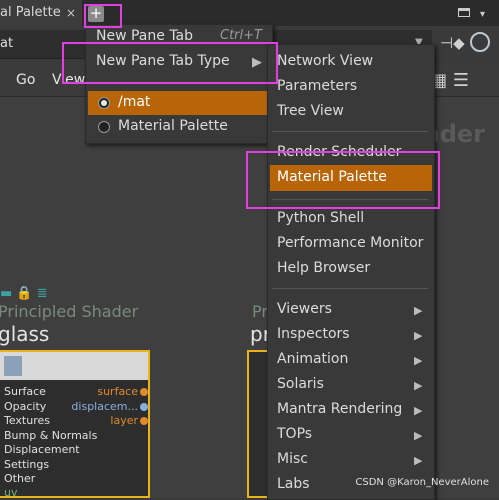 The height and width of the screenshot is (500, 499). What do you see at coordinates (26, 464) in the screenshot?
I see `input-settings: Settings` at bounding box center [26, 464].